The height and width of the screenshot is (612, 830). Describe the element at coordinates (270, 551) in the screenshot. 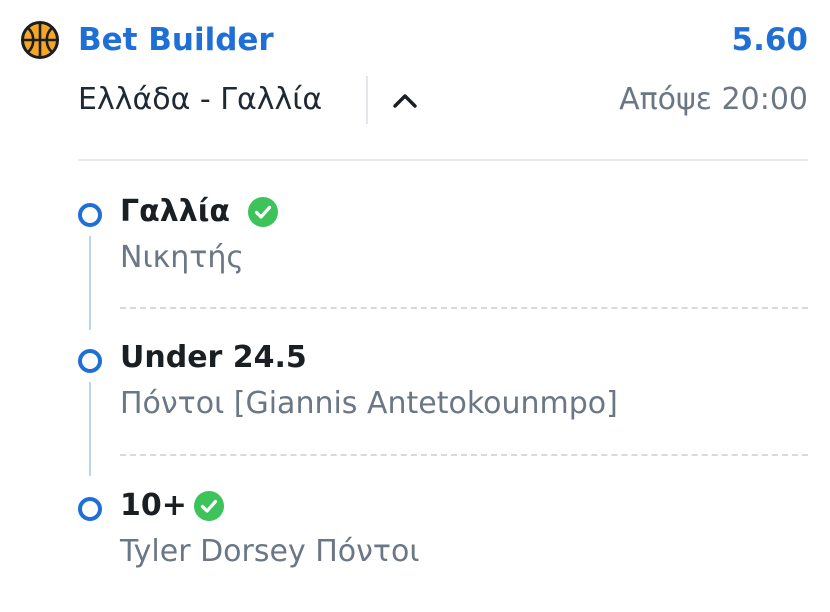

I see `selection-market: Tyler Dorsey Πόντοι` at that location.